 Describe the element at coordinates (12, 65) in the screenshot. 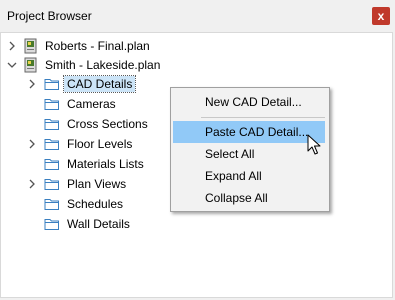

I see `chevron-down-icon` at that location.